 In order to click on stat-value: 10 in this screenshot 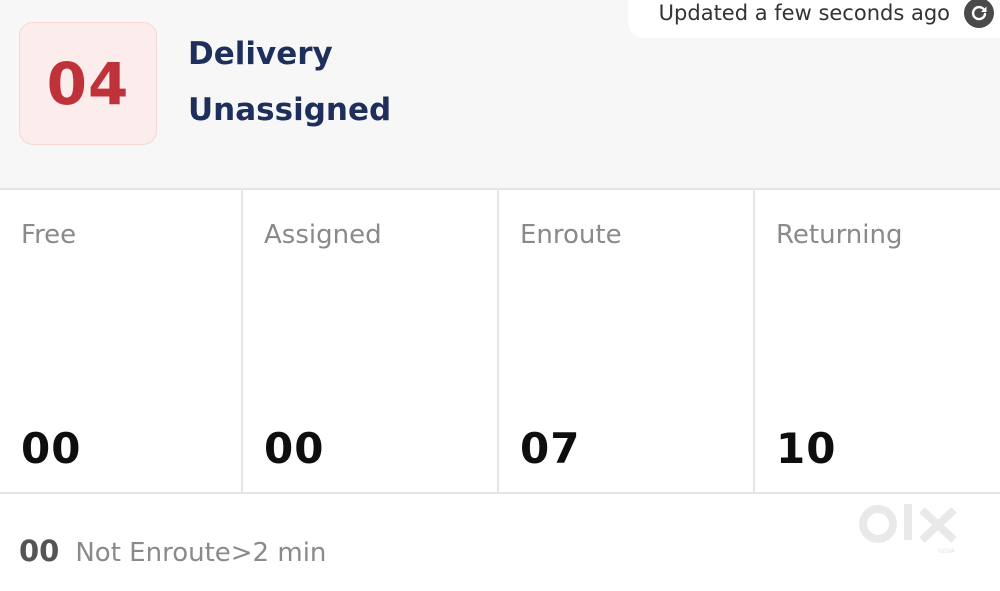, I will do `click(806, 448)`.